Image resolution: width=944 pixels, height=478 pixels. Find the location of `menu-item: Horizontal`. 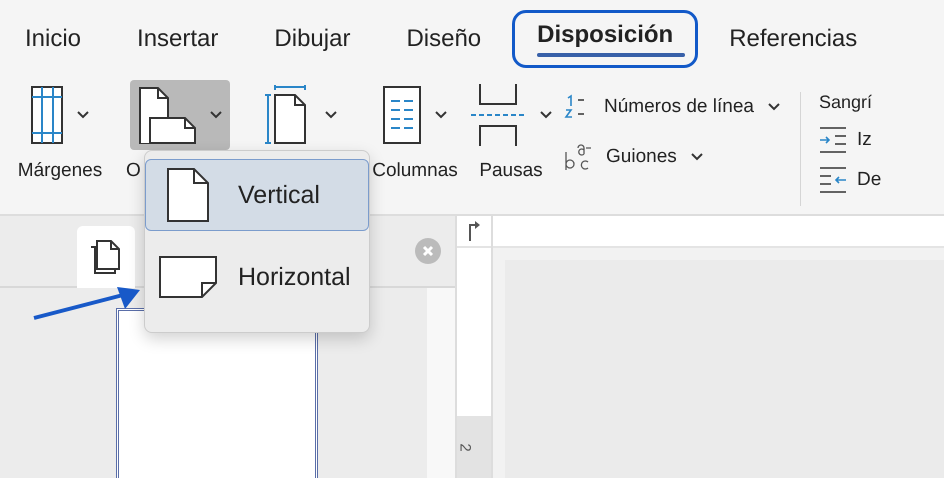

menu-item: Horizontal is located at coordinates (257, 277).